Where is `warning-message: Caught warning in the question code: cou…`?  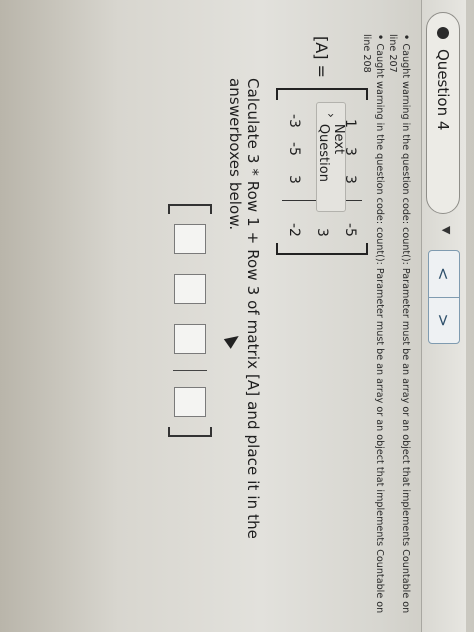
warning-message: Caught warning in the question code: cou… is located at coordinates (399, 329).